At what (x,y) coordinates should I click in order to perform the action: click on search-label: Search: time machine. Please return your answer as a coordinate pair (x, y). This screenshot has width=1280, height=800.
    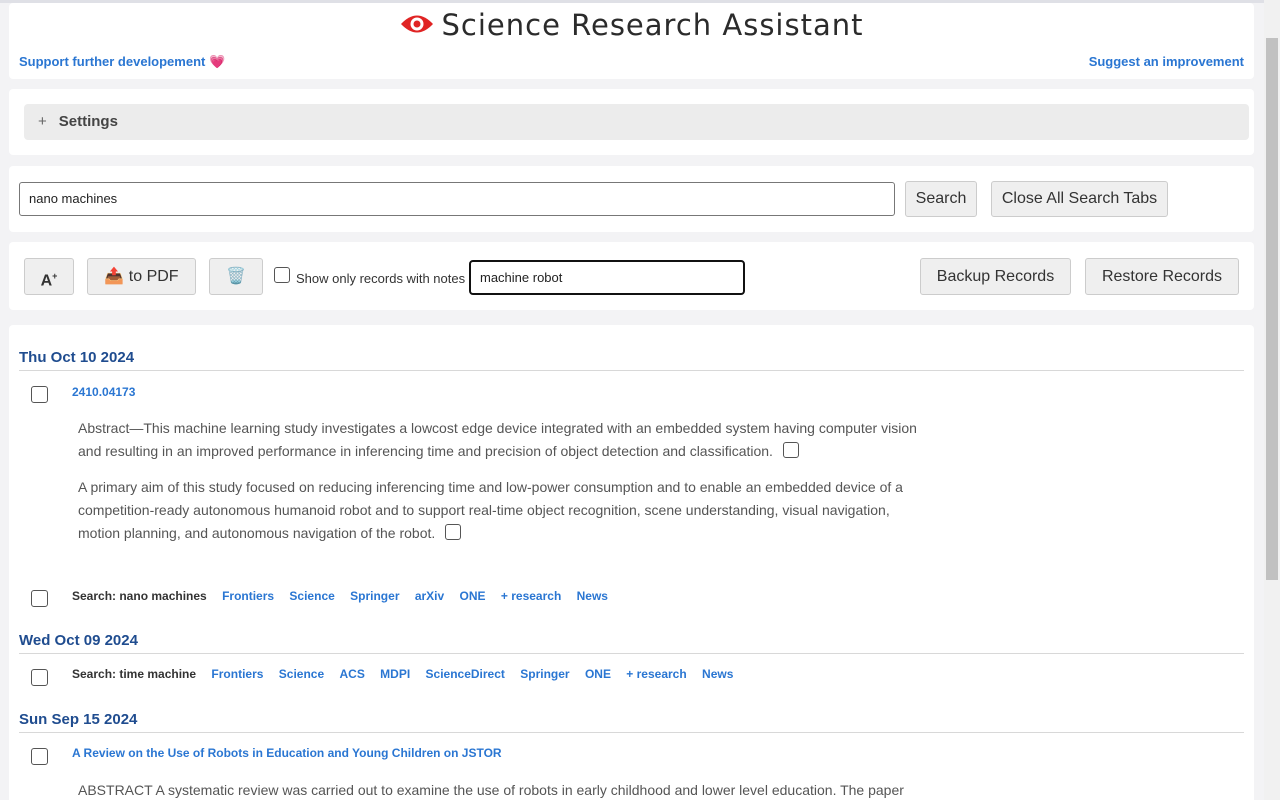
    Looking at the image, I should click on (134, 674).